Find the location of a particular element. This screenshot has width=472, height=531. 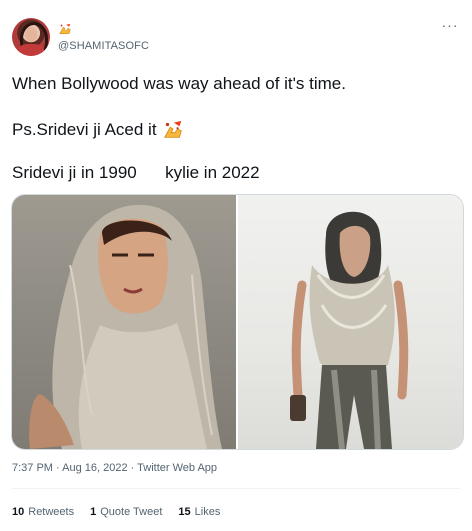

likes-stat: 15 Likes is located at coordinates (199, 512).